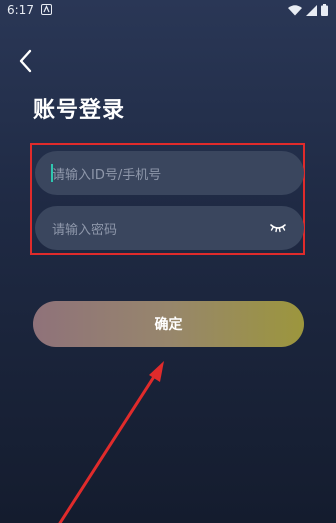 Image resolution: width=336 pixels, height=523 pixels. I want to click on status-icons, so click(308, 10).